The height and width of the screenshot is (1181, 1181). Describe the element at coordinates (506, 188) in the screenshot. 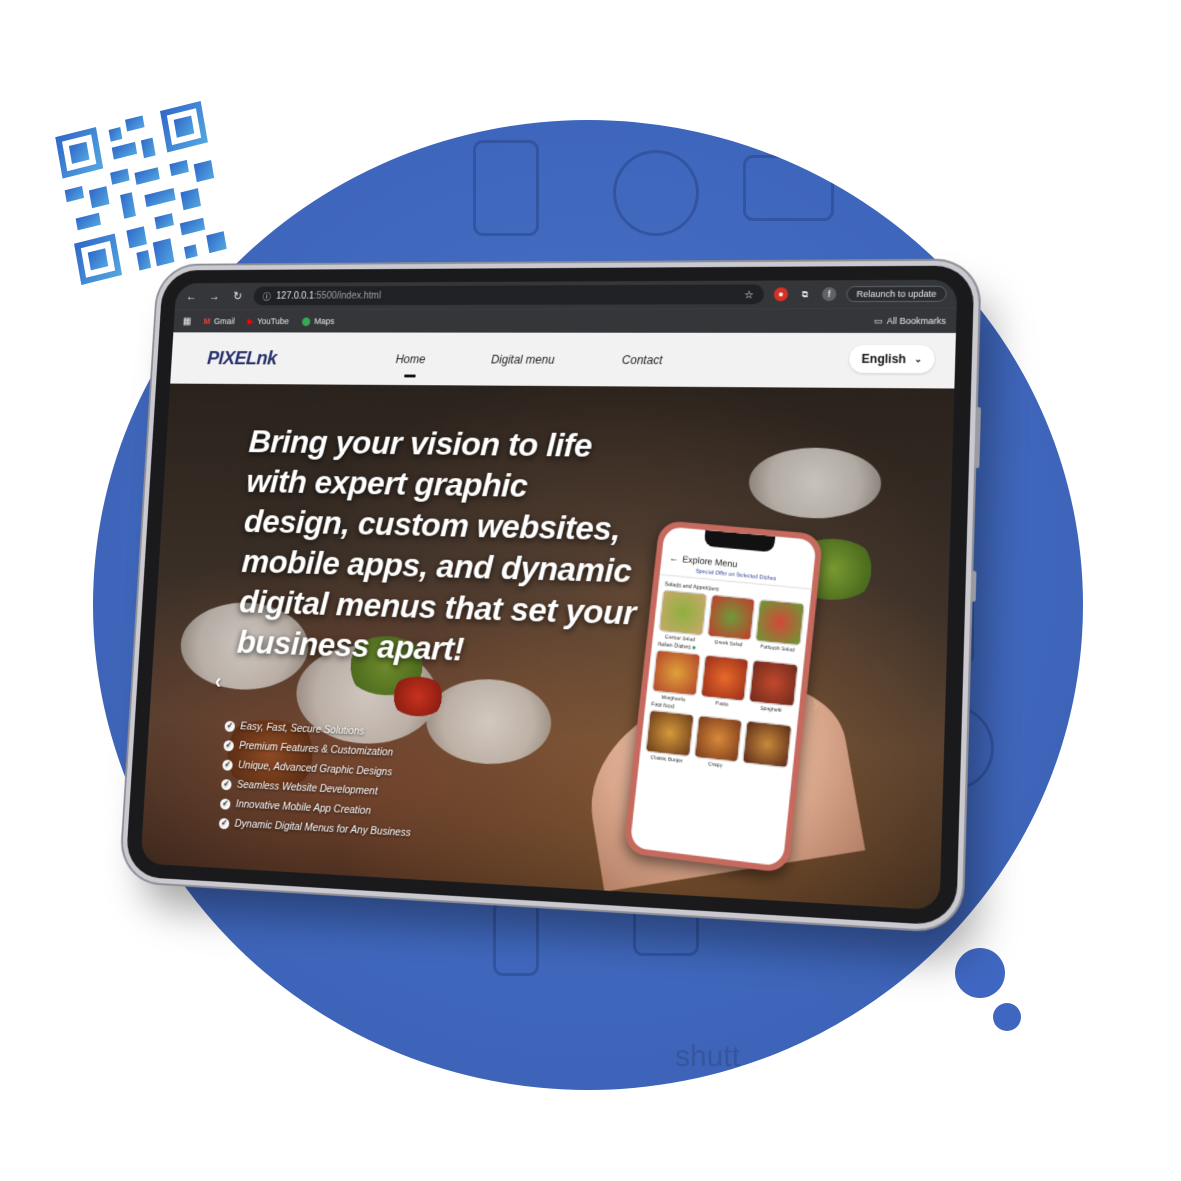

I see `disk-drive-icon` at that location.